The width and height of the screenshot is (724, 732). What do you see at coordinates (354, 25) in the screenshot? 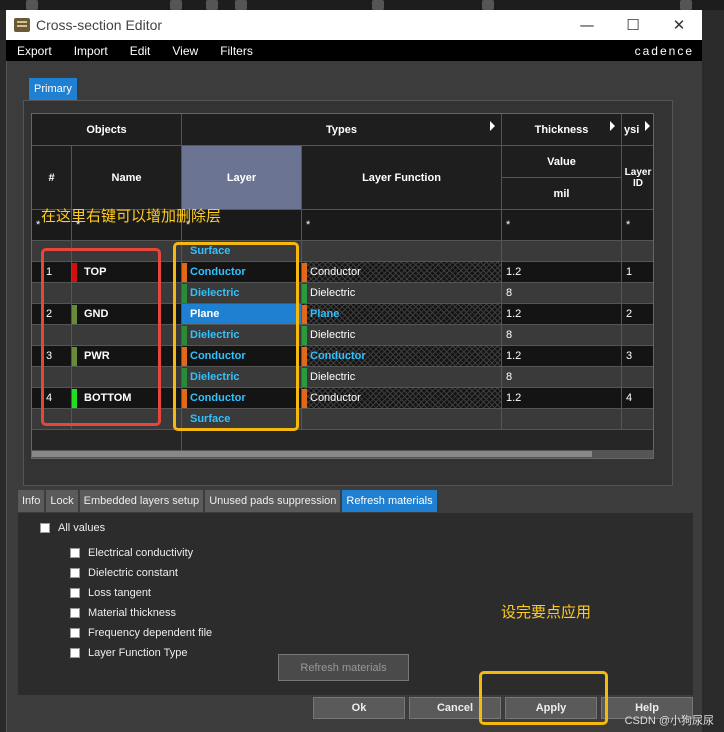
I see `title-bar: Cross-section Editor — ☐ ✕` at bounding box center [354, 25].